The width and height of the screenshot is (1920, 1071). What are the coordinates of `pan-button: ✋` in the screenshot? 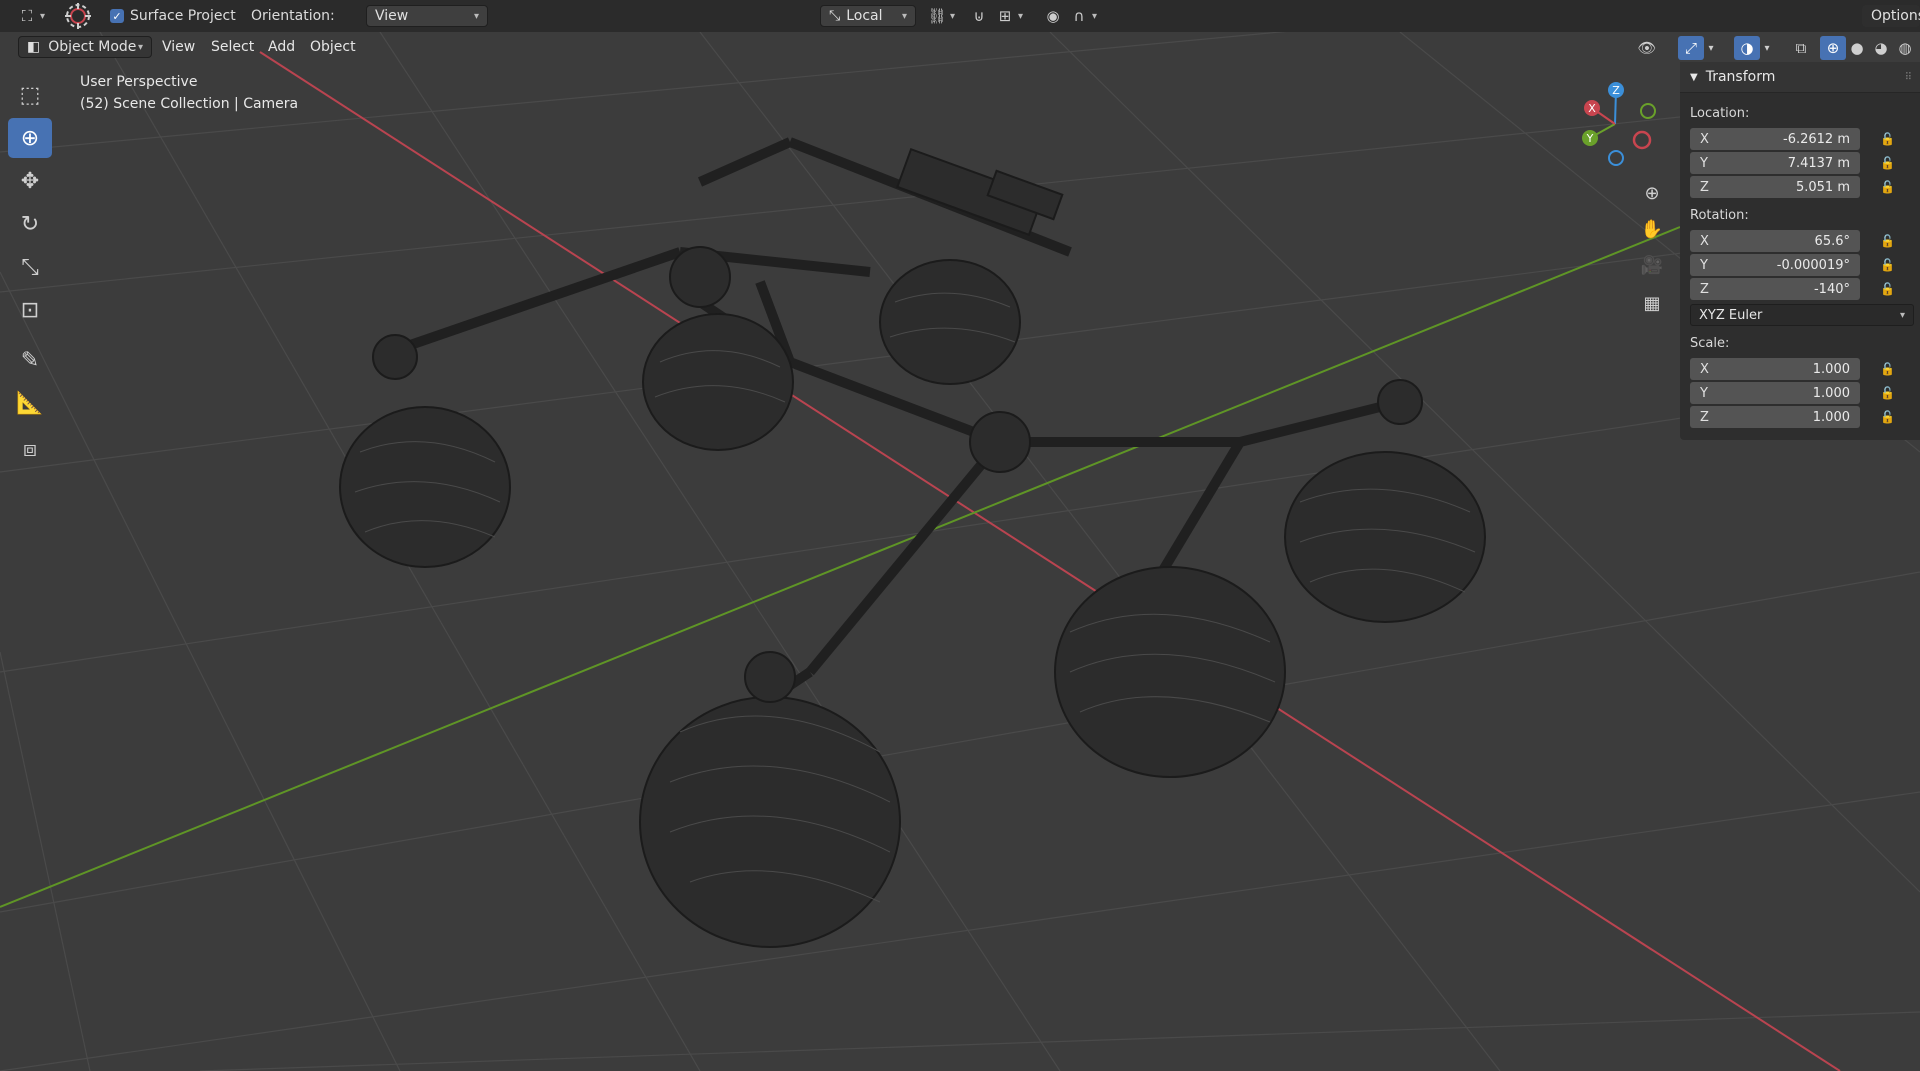 It's located at (1652, 229).